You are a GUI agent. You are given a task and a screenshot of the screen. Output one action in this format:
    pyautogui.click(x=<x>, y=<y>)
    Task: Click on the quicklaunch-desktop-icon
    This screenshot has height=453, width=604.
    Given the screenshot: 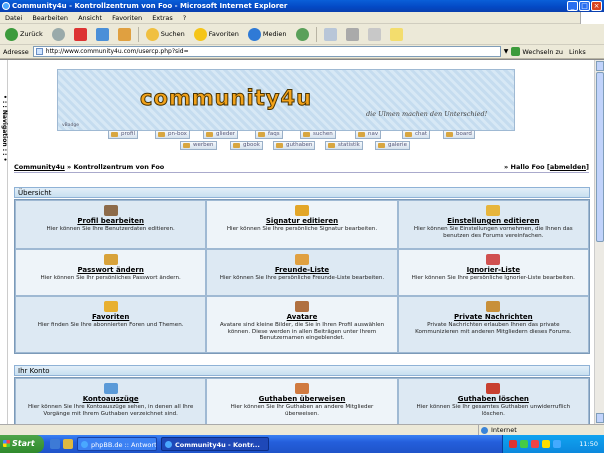 What is the action you would take?
    pyautogui.click(x=68, y=444)
    